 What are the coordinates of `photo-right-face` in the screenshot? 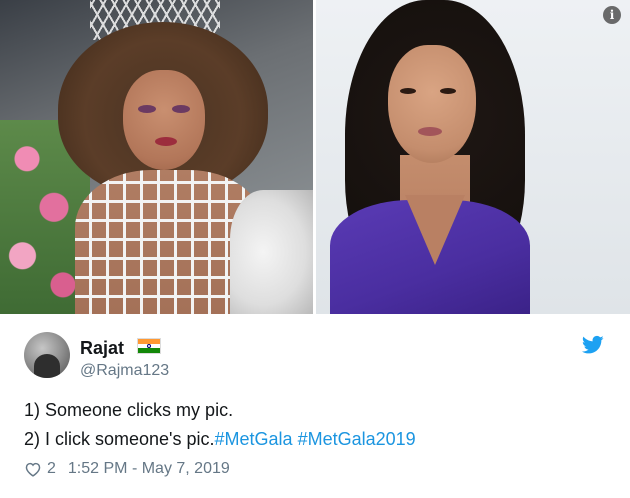 It's located at (432, 104).